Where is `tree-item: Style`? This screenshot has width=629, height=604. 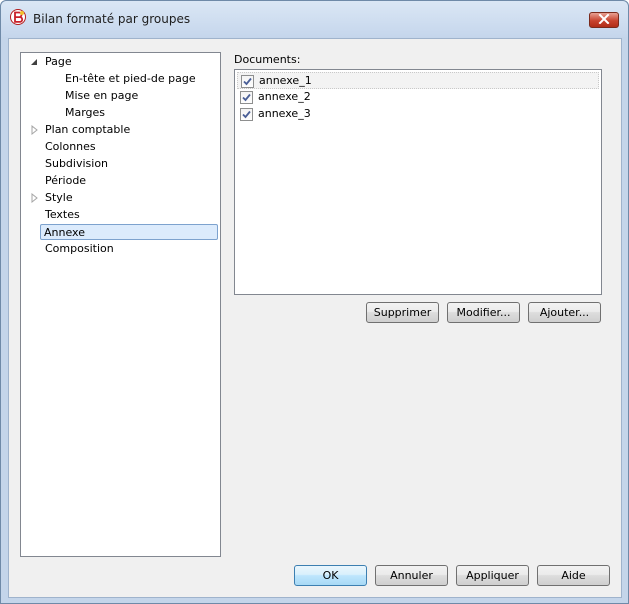 tree-item: Style is located at coordinates (120, 198).